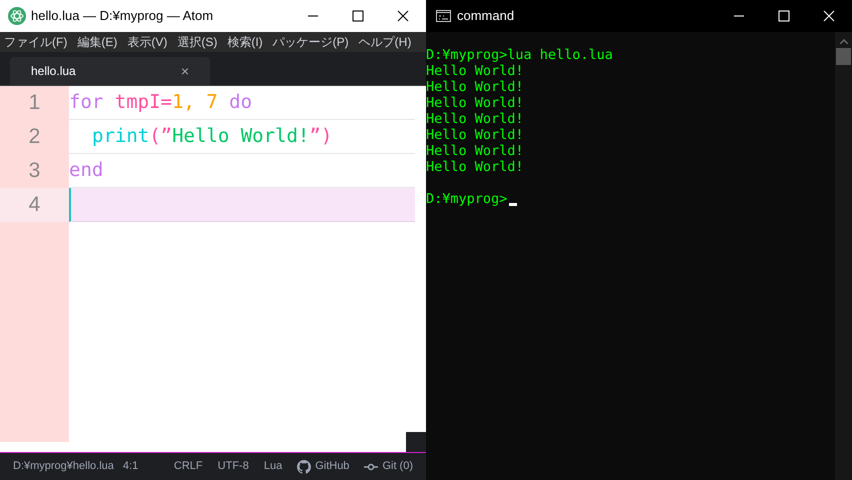 The height and width of the screenshot is (480, 852). What do you see at coordinates (17, 16) in the screenshot?
I see `atom-logo-icon` at bounding box center [17, 16].